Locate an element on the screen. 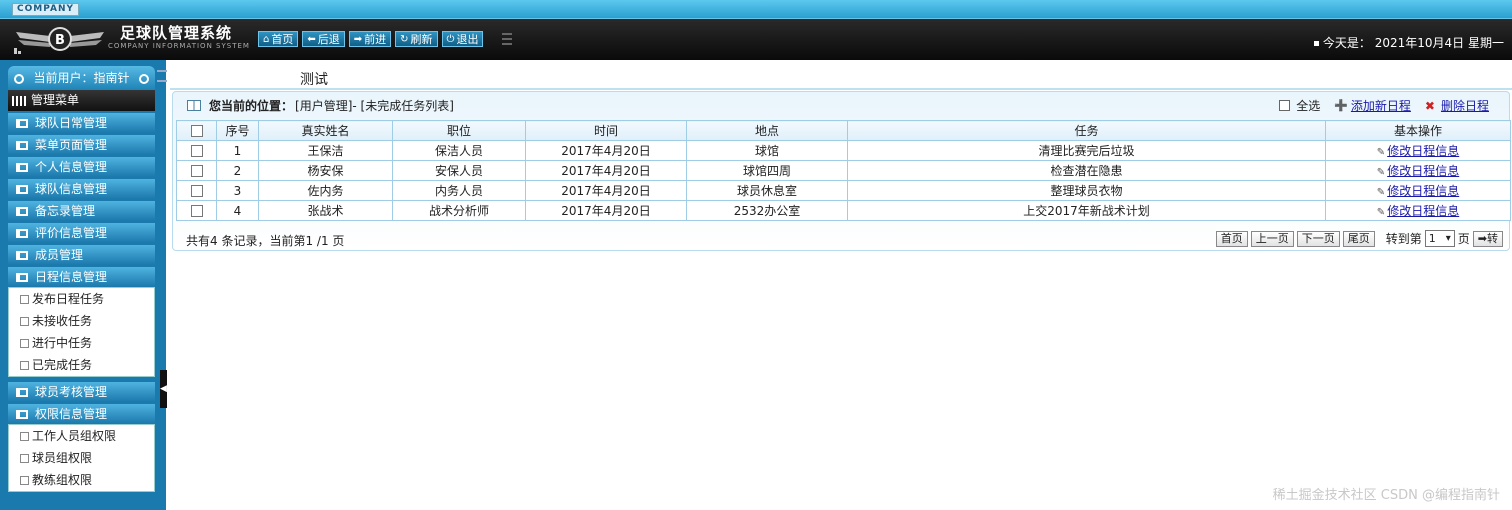 Image resolution: width=1512 pixels, height=510 pixels. cell-position: 安保人员 is located at coordinates (459, 170).